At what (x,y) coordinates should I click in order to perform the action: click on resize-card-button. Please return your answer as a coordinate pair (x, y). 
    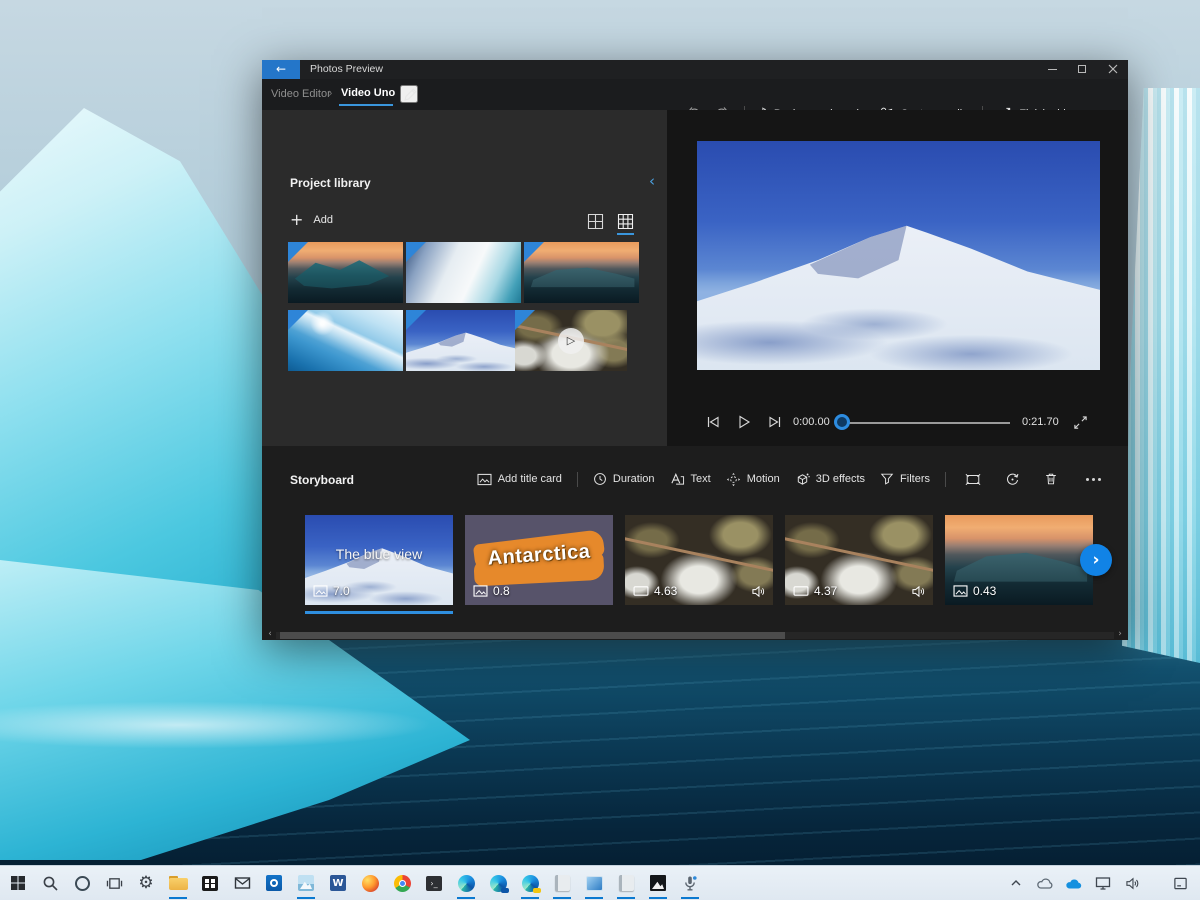
    Looking at the image, I should click on (973, 479).